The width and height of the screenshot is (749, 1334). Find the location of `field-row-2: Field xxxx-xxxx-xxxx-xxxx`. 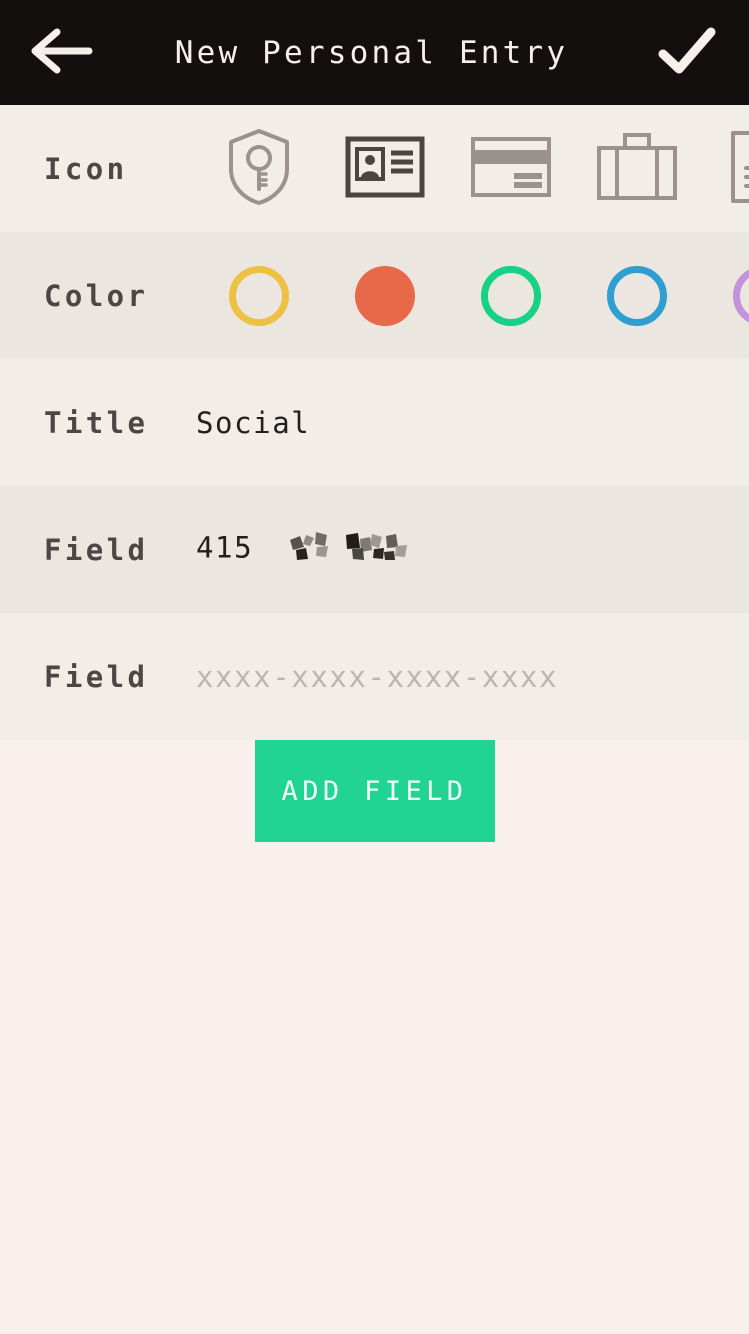

field-row-2: Field xxxx-xxxx-xxxx-xxxx is located at coordinates (374, 676).